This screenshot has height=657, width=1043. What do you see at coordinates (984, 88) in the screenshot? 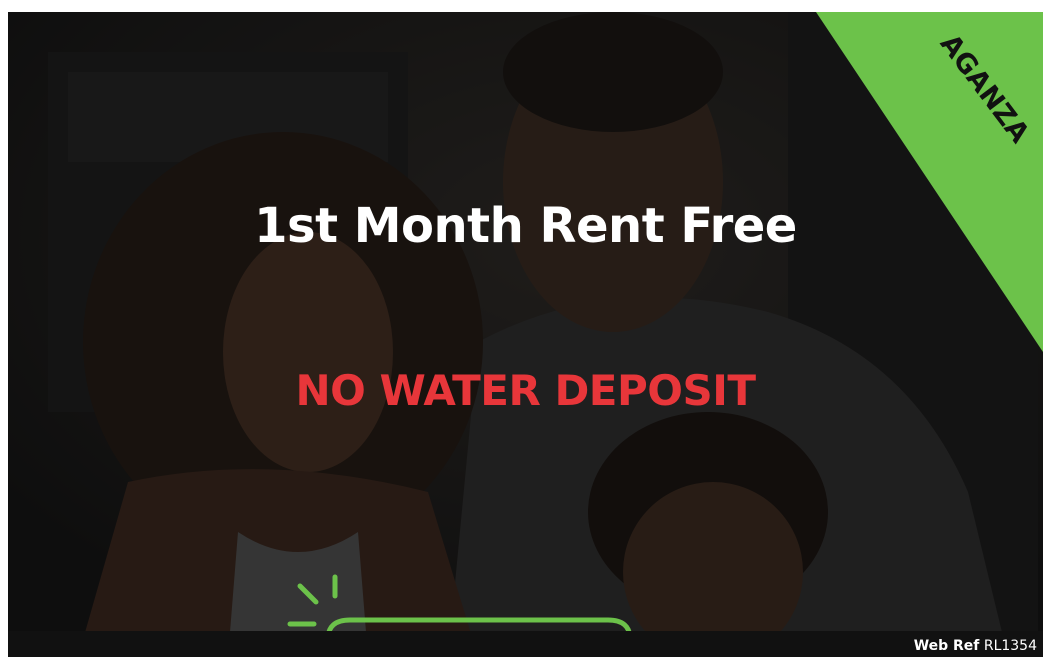
I see `corner-banner-label: AGANZA` at bounding box center [984, 88].